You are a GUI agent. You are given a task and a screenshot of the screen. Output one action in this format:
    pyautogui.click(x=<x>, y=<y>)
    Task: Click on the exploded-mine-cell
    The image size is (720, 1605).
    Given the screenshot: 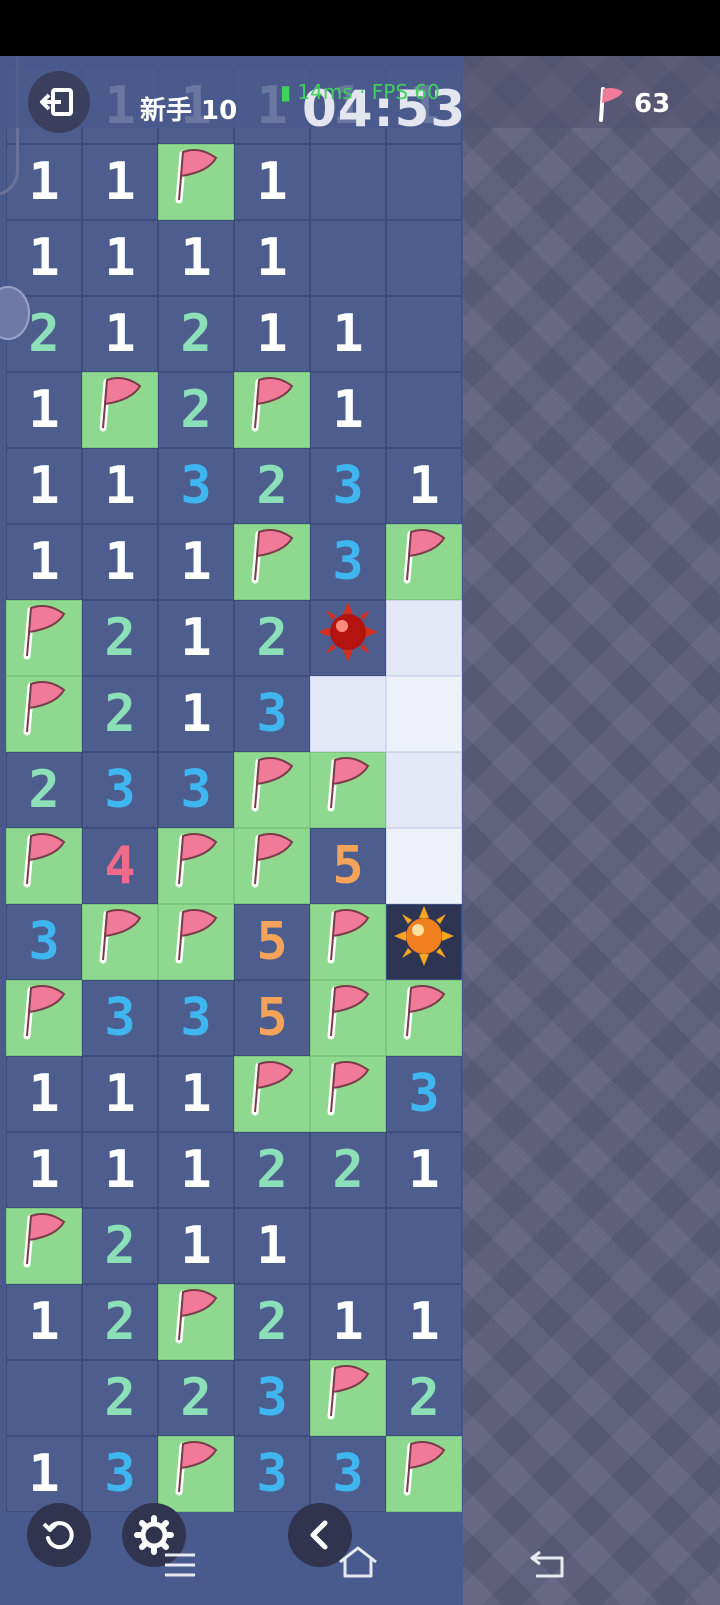 What is the action you would take?
    pyautogui.click(x=348, y=638)
    